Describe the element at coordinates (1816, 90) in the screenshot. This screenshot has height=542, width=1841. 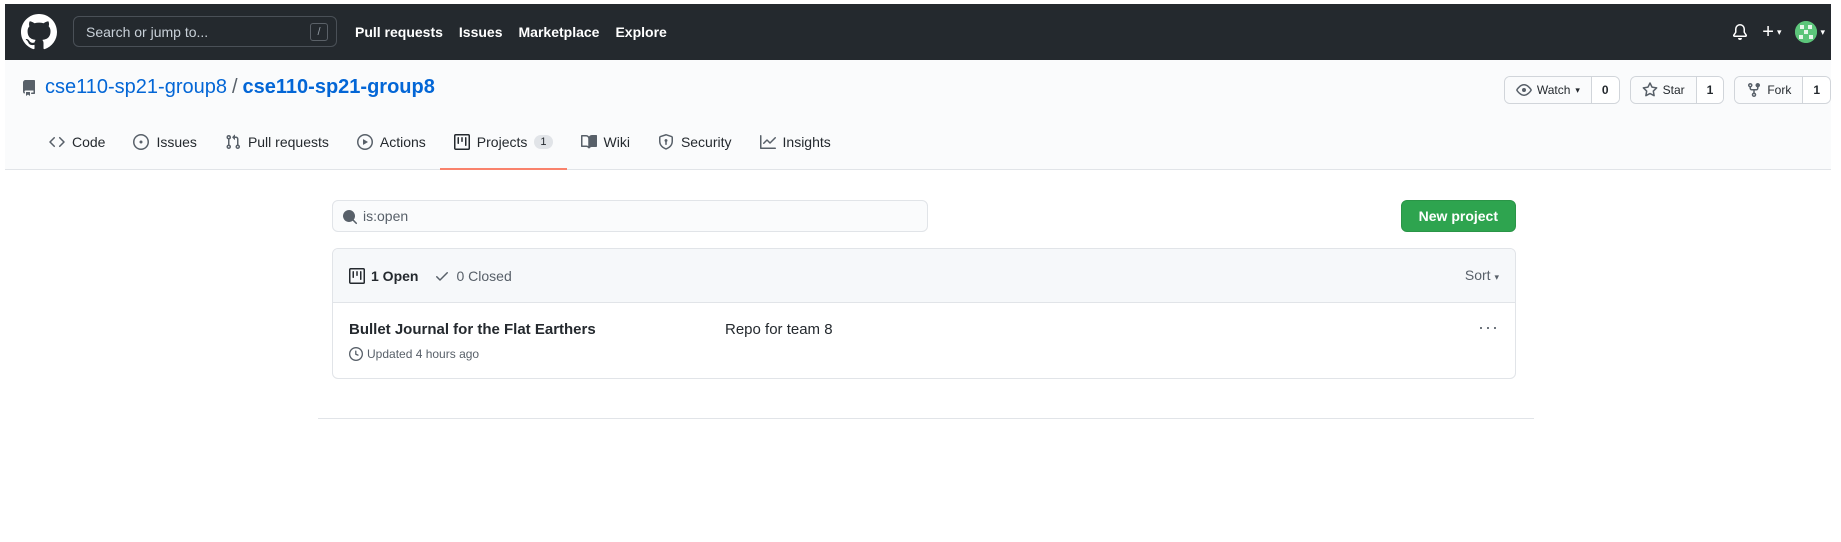
I see `fork-count: 1` at that location.